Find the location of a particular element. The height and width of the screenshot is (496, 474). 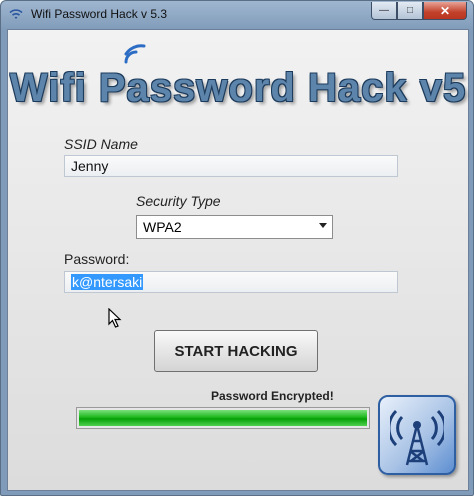

progress-fill is located at coordinates (223, 418).